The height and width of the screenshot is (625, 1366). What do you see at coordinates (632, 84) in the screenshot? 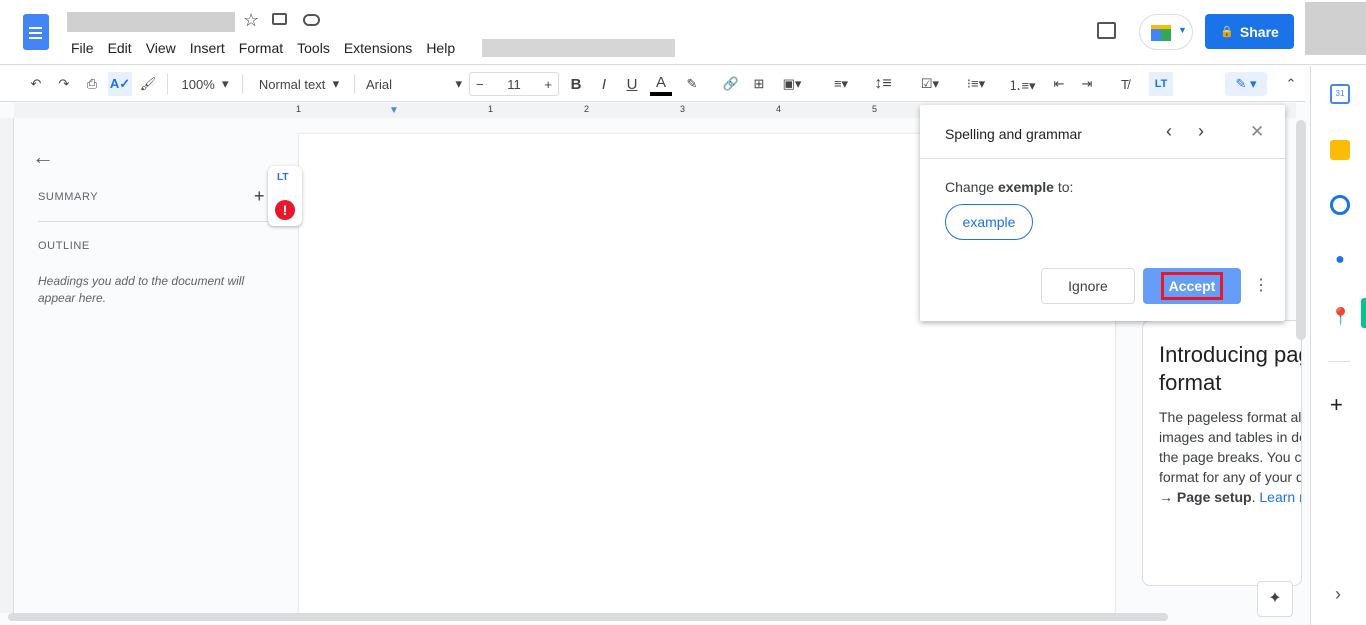
I see `underline-icon: U` at bounding box center [632, 84].